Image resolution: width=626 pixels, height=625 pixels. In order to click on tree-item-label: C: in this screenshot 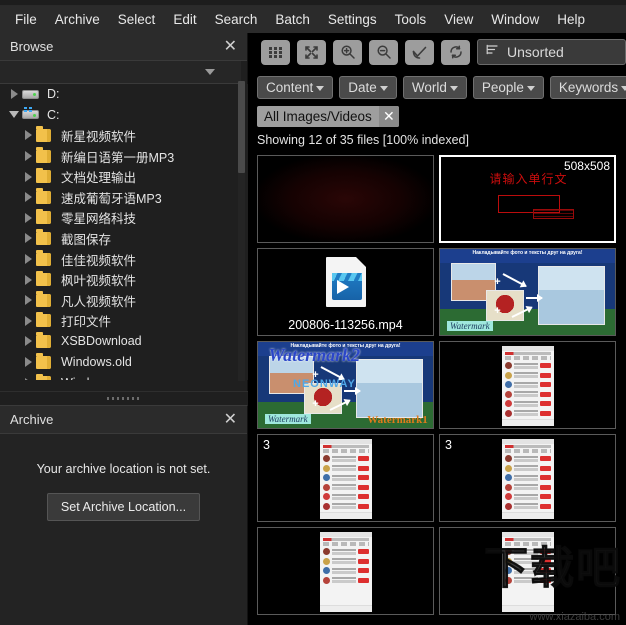, I will do `click(53, 114)`.